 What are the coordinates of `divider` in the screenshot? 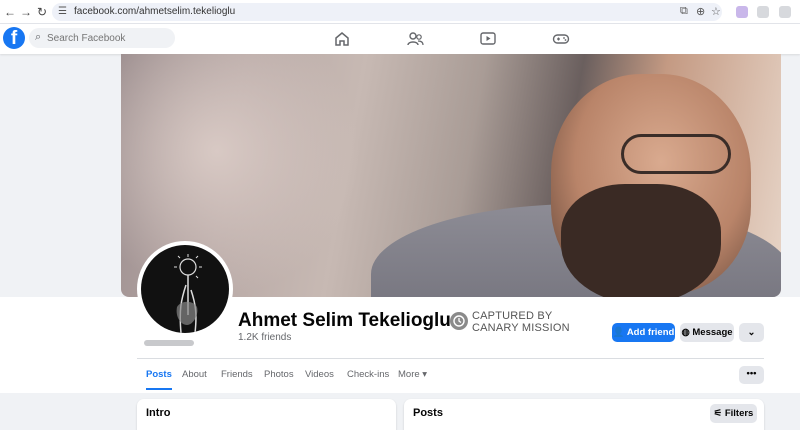 It's located at (450, 358).